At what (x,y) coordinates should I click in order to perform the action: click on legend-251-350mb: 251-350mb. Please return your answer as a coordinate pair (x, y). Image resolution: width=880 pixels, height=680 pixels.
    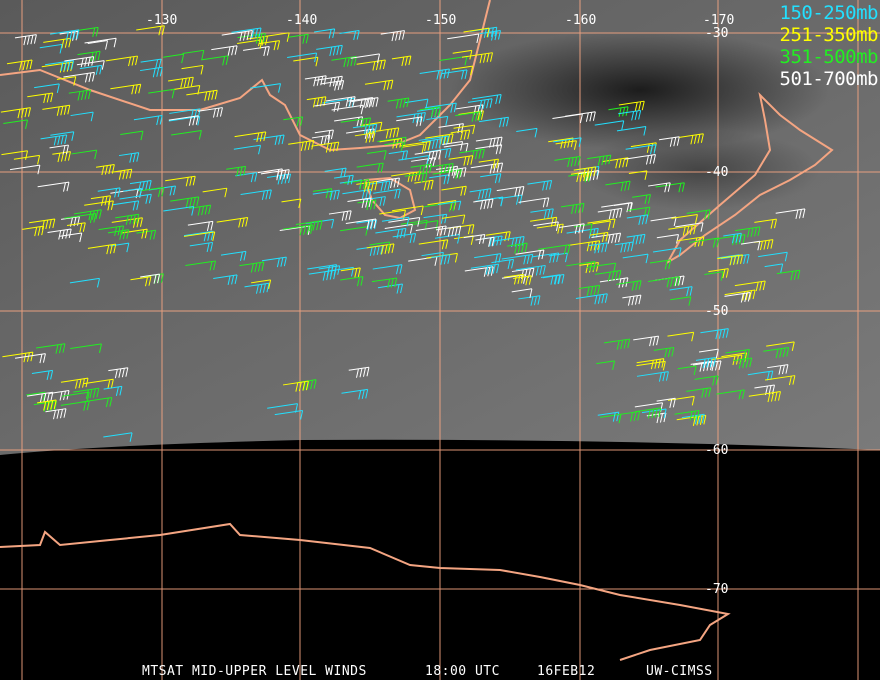
    Looking at the image, I should click on (829, 35).